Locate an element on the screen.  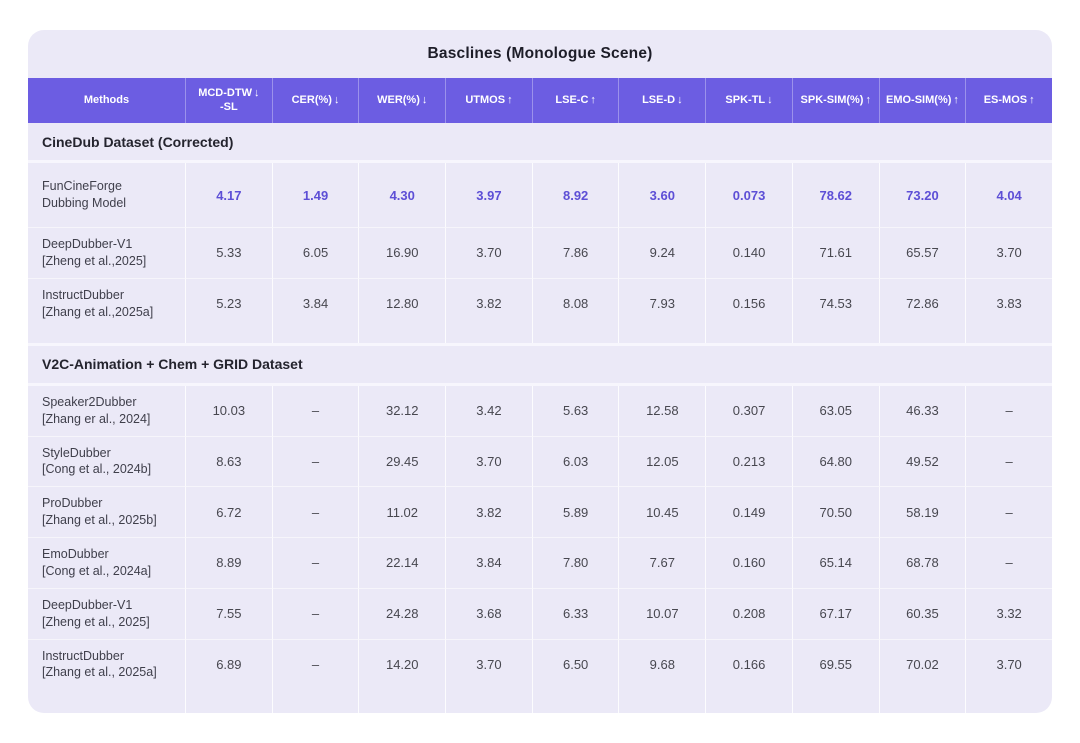
metric-value: 3.32 is located at coordinates (1008, 613).